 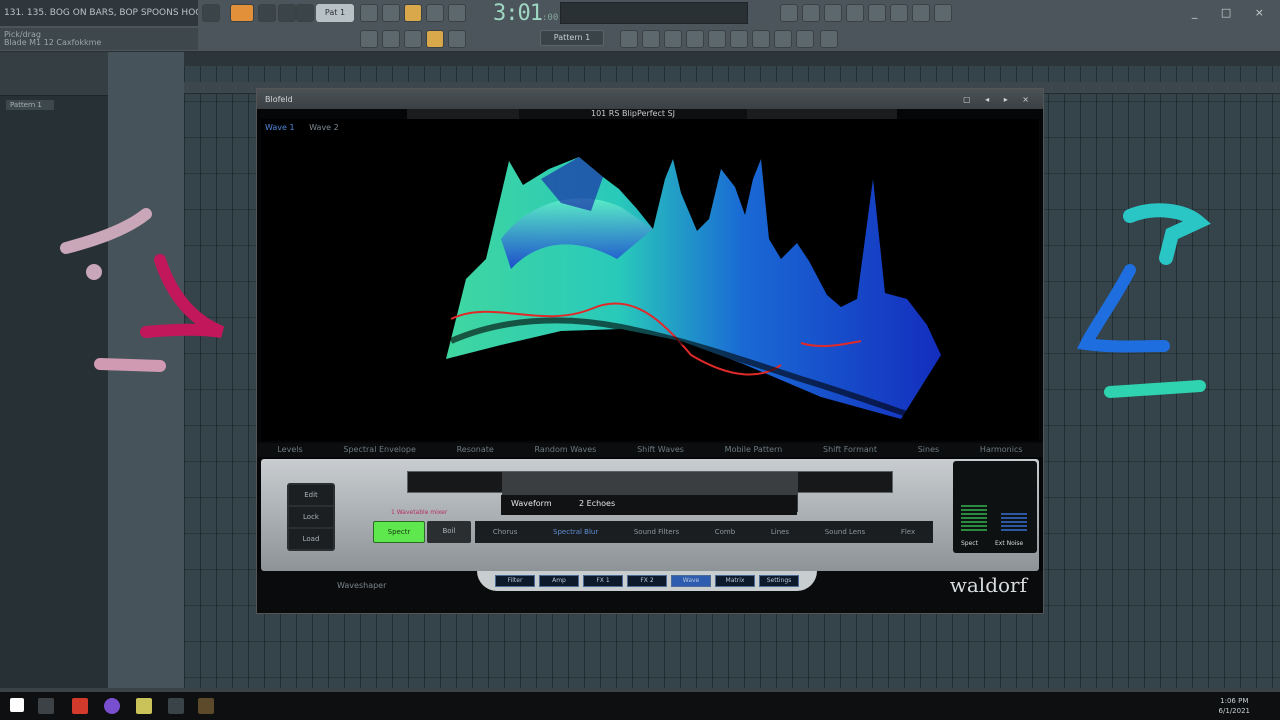 I want to click on midi-icon, so click(x=811, y=13).